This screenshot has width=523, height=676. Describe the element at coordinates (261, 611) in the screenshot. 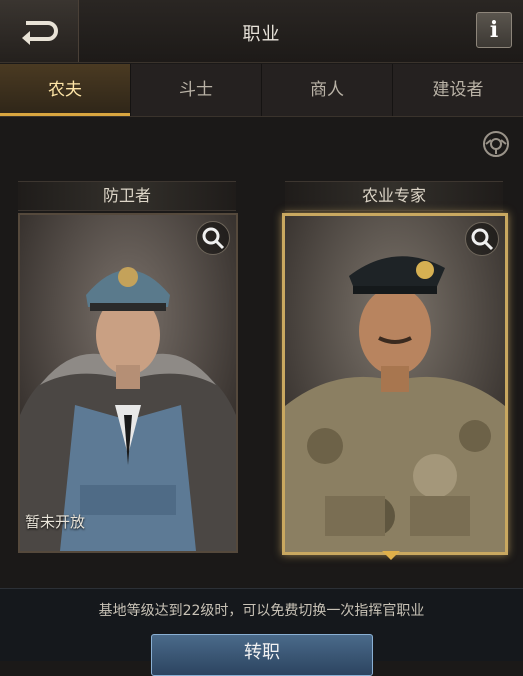

I see `notice-text: 基地等级达到22级时，可以免费切换一次指挥官职业` at that location.